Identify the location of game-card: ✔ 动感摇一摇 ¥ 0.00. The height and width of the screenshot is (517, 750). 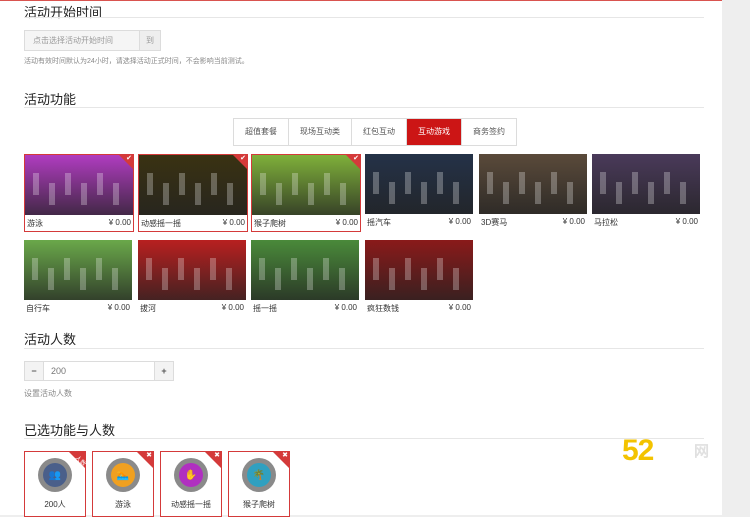
(193, 193).